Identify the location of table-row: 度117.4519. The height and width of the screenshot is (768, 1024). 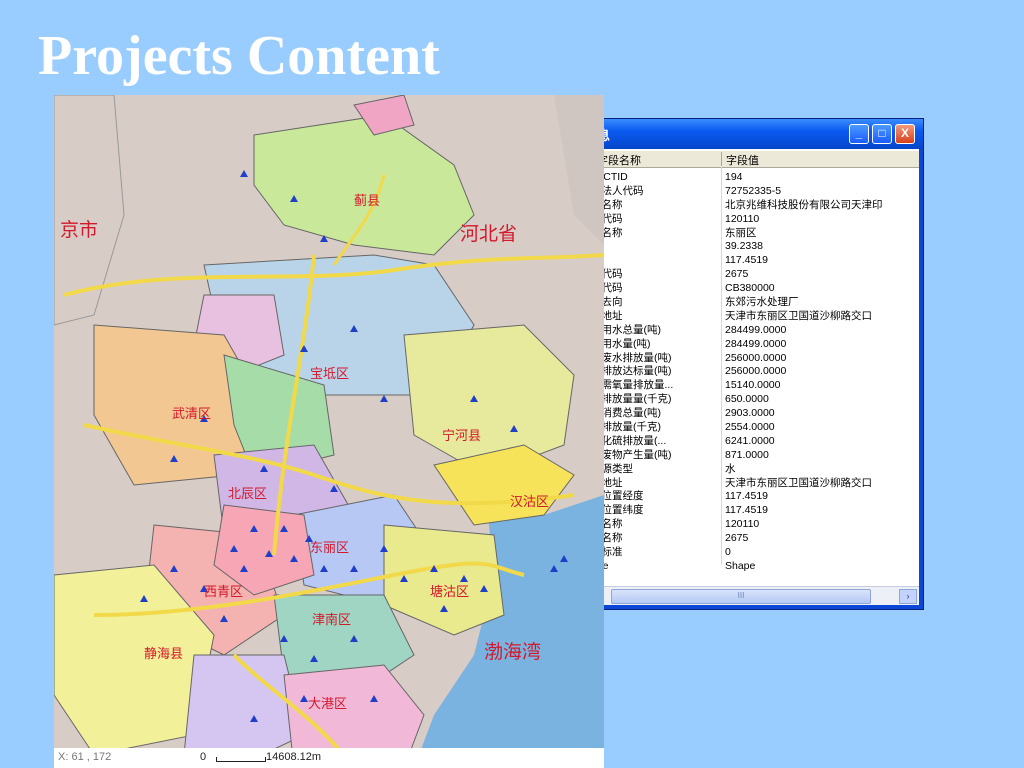
(745, 261).